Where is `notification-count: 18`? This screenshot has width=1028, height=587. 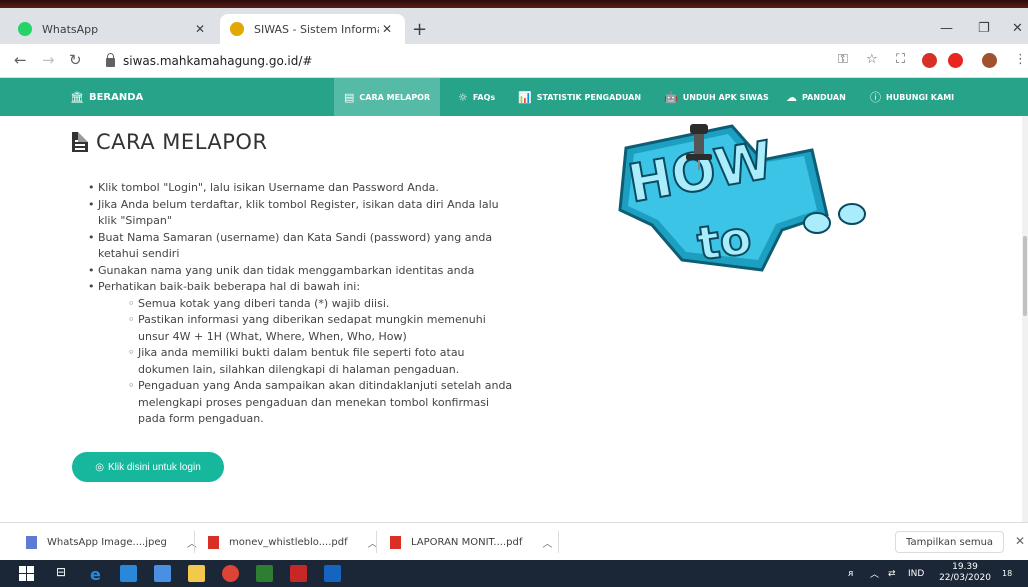
notification-count: 18 is located at coordinates (1007, 573).